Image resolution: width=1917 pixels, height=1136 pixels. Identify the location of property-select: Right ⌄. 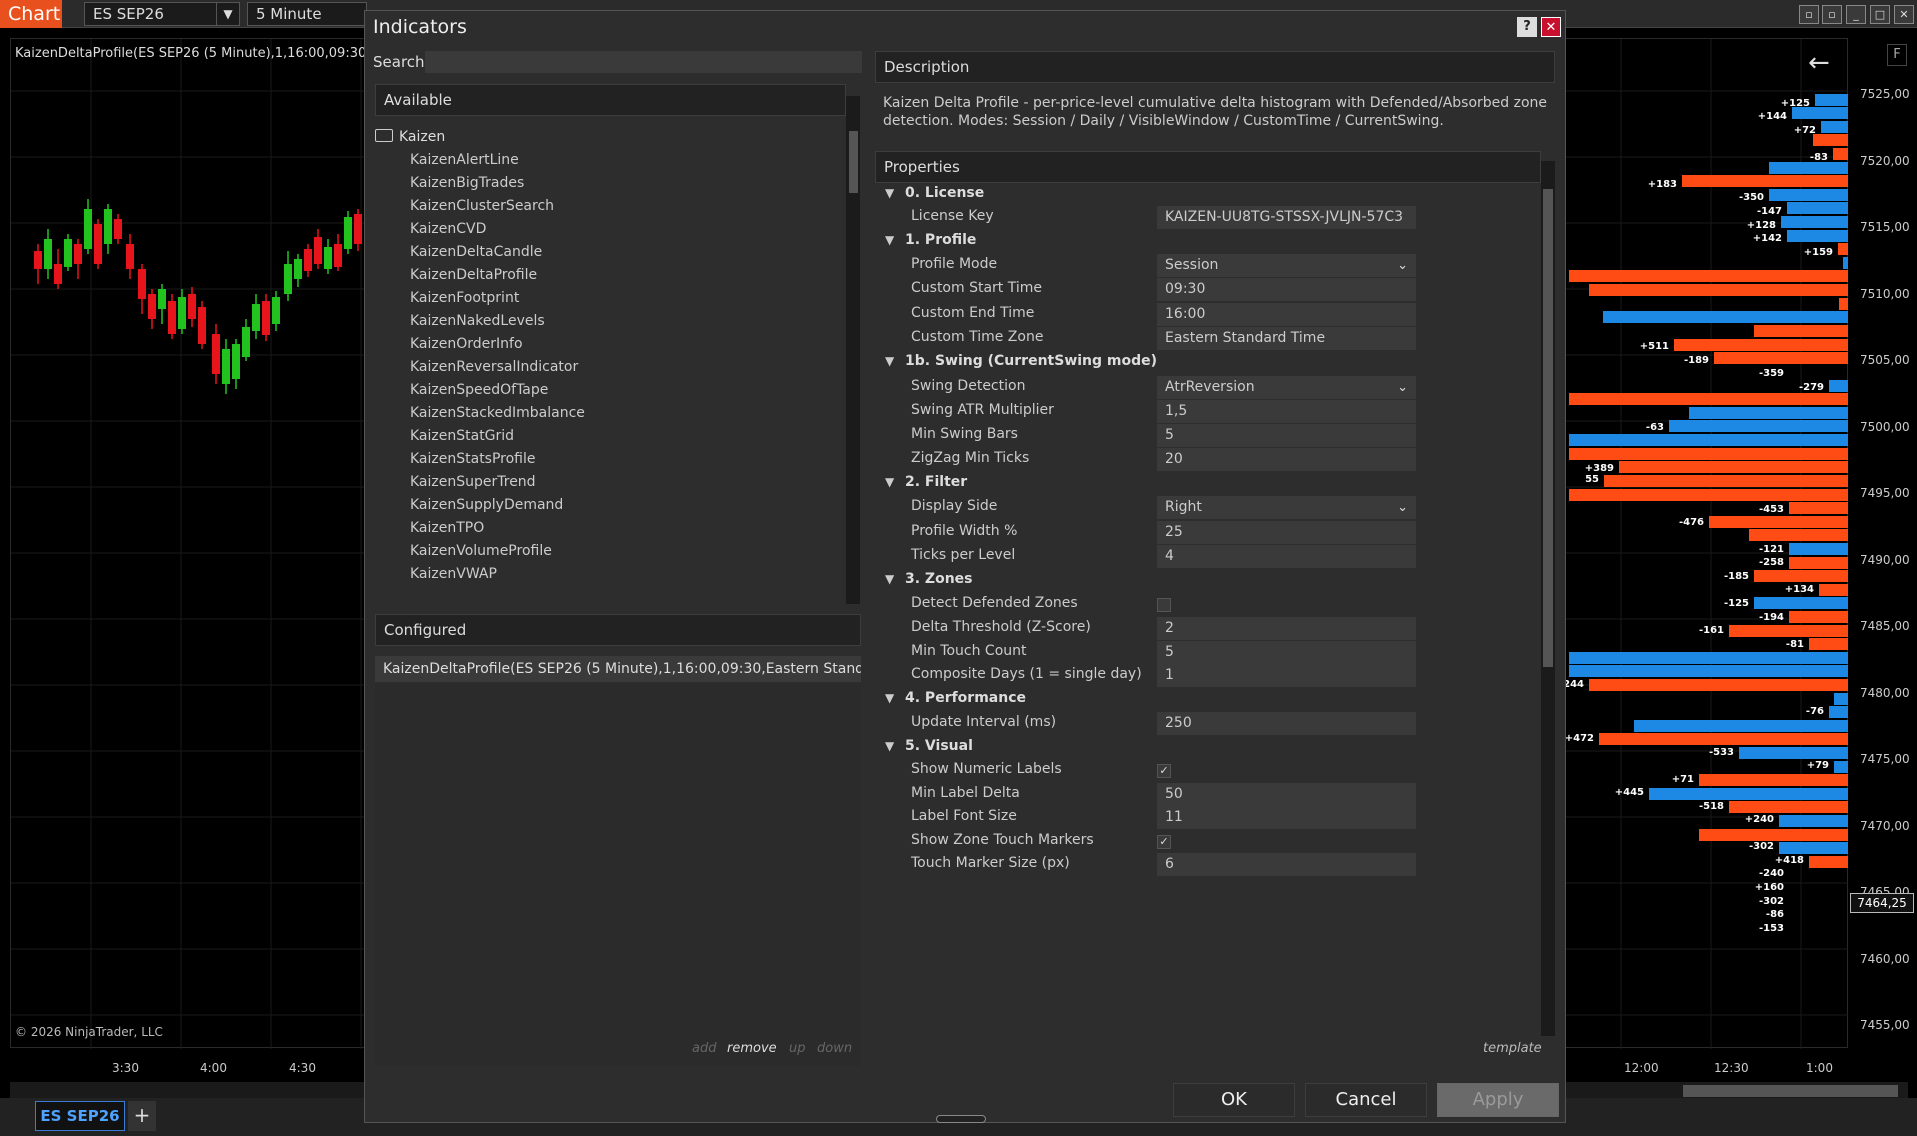
(1286, 507).